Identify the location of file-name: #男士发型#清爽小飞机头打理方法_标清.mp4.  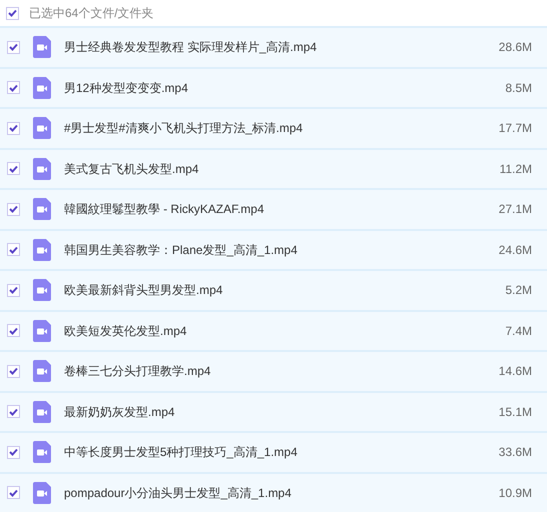
(183, 129).